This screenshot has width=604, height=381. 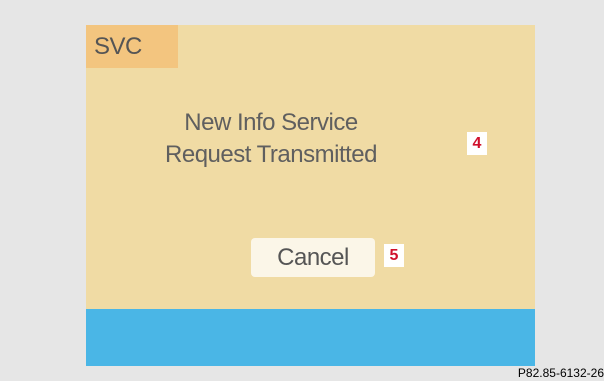 What do you see at coordinates (271, 139) in the screenshot?
I see `status-message: New Info Service Request Transmitted` at bounding box center [271, 139].